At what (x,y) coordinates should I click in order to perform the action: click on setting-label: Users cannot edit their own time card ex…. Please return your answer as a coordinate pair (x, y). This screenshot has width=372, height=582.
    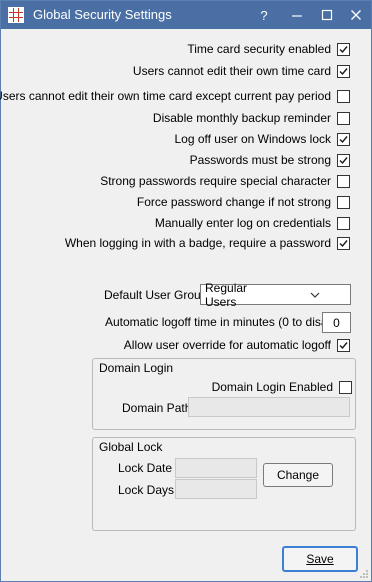
    Looking at the image, I should click on (165, 96).